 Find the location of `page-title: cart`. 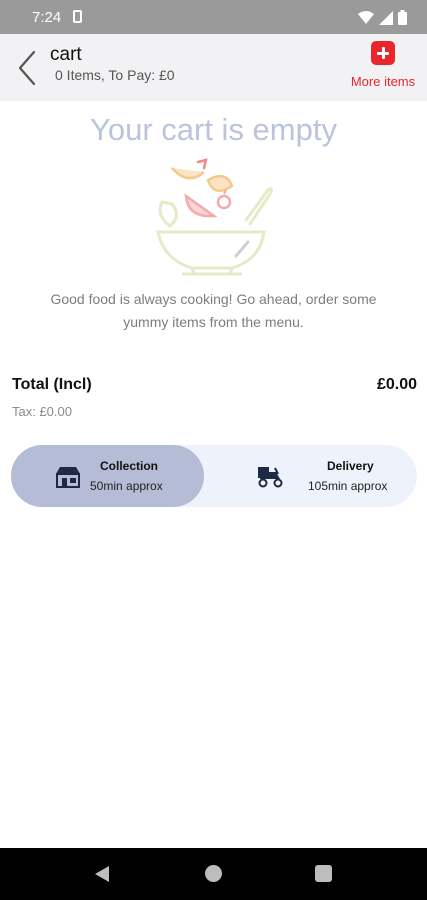

page-title: cart is located at coordinates (66, 54).